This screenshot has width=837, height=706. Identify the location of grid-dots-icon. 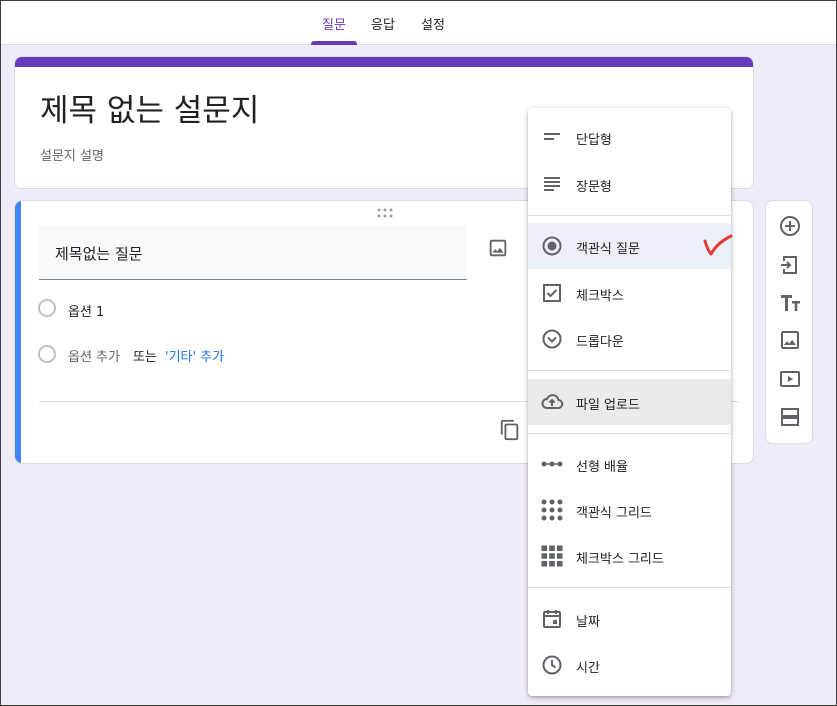
(552, 510).